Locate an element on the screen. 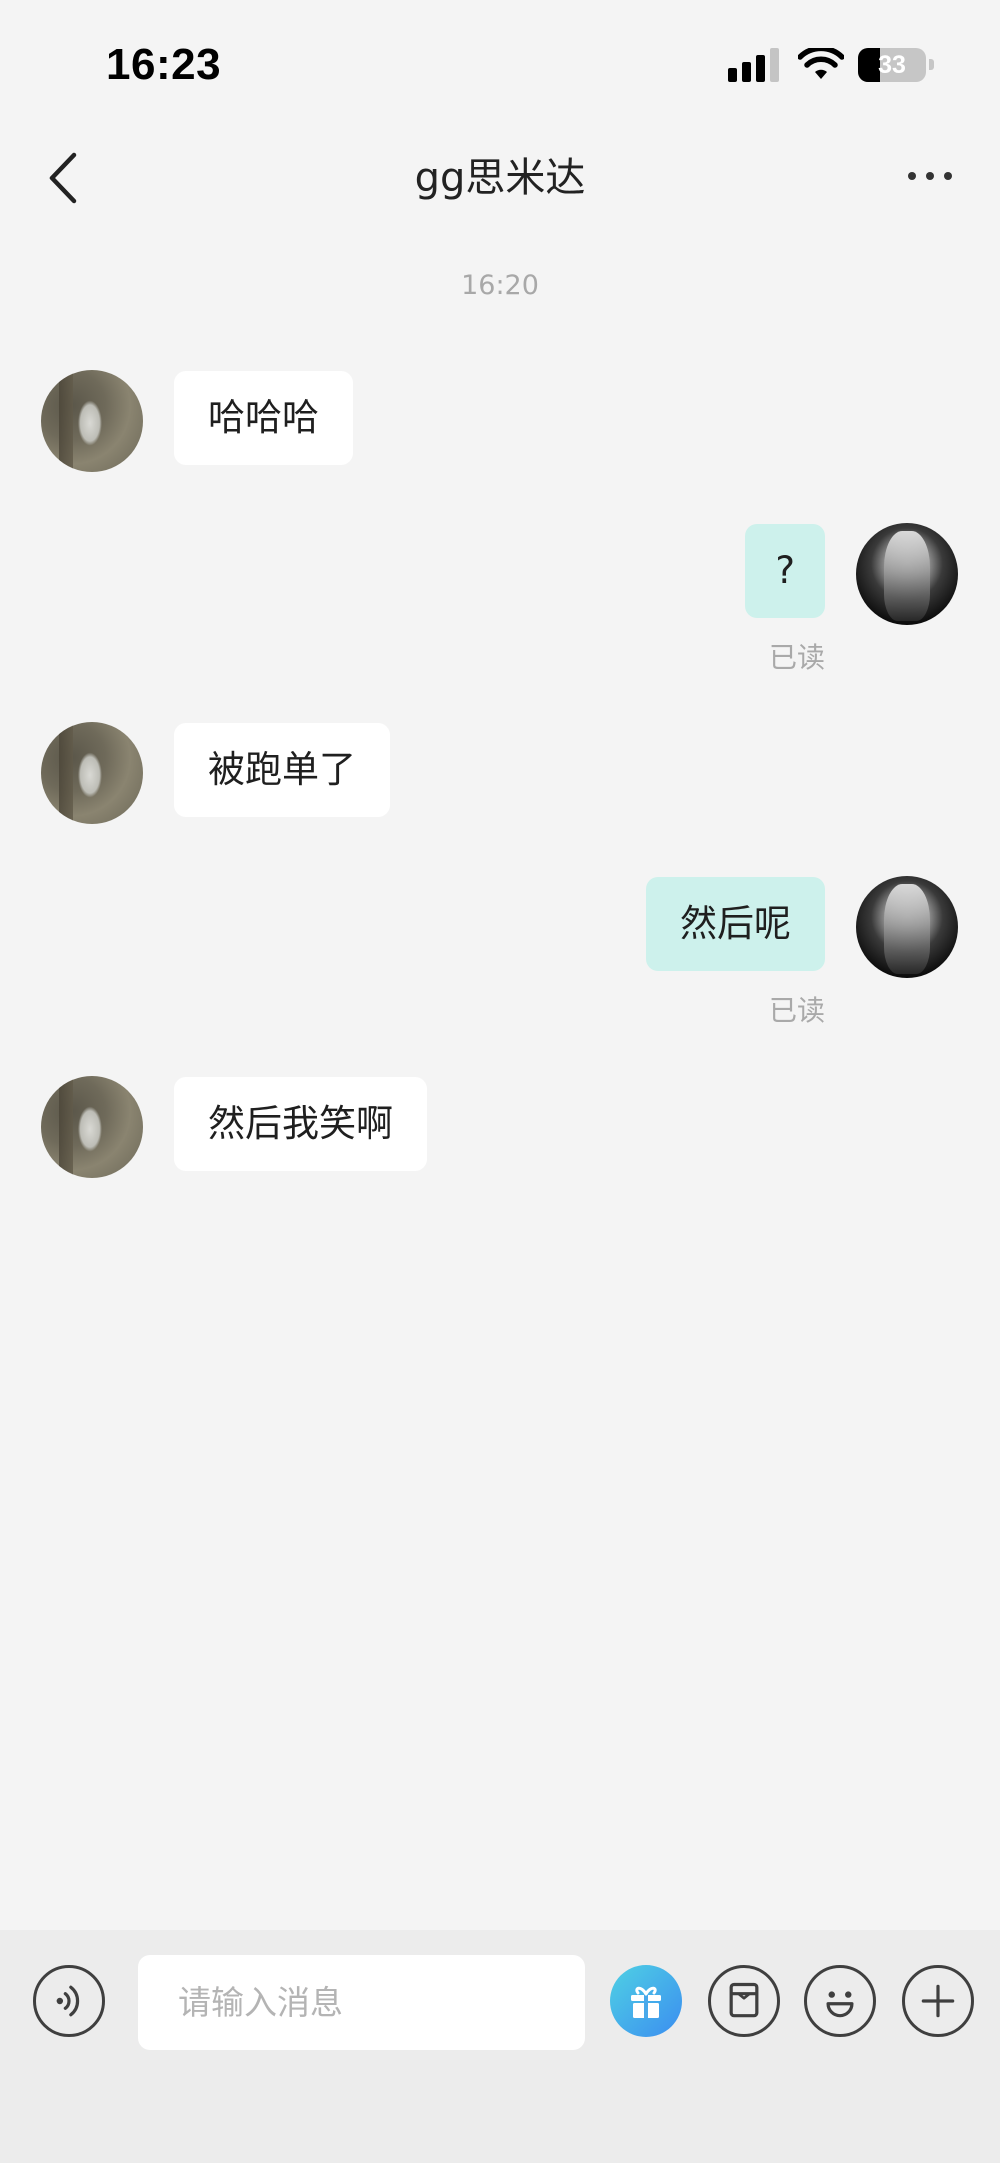  more-button is located at coordinates (930, 175).